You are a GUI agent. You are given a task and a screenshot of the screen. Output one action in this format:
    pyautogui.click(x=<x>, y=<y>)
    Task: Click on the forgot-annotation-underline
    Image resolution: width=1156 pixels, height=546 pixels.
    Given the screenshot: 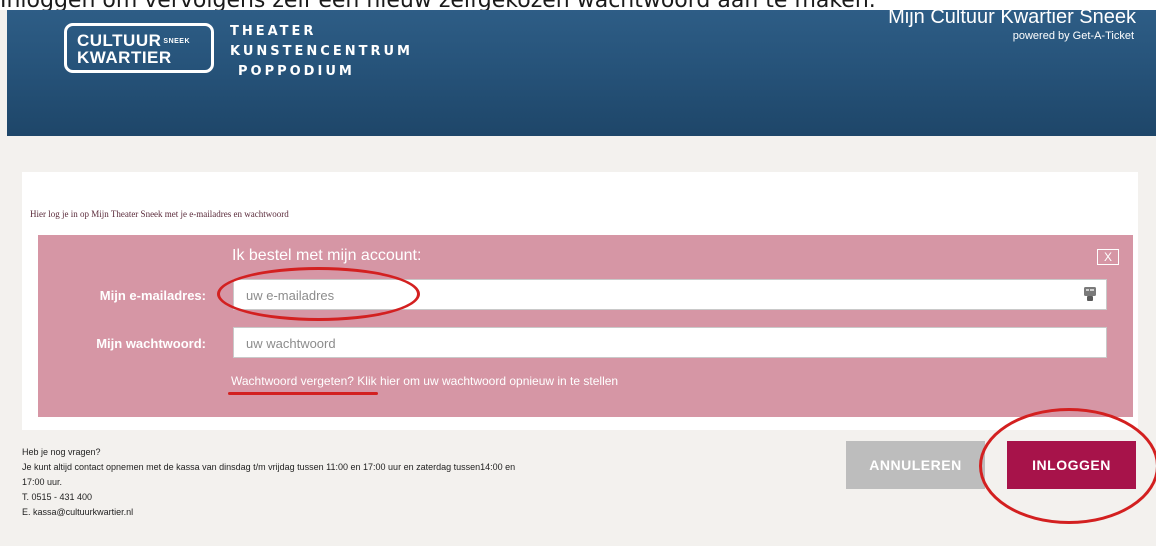 What is the action you would take?
    pyautogui.click(x=303, y=393)
    